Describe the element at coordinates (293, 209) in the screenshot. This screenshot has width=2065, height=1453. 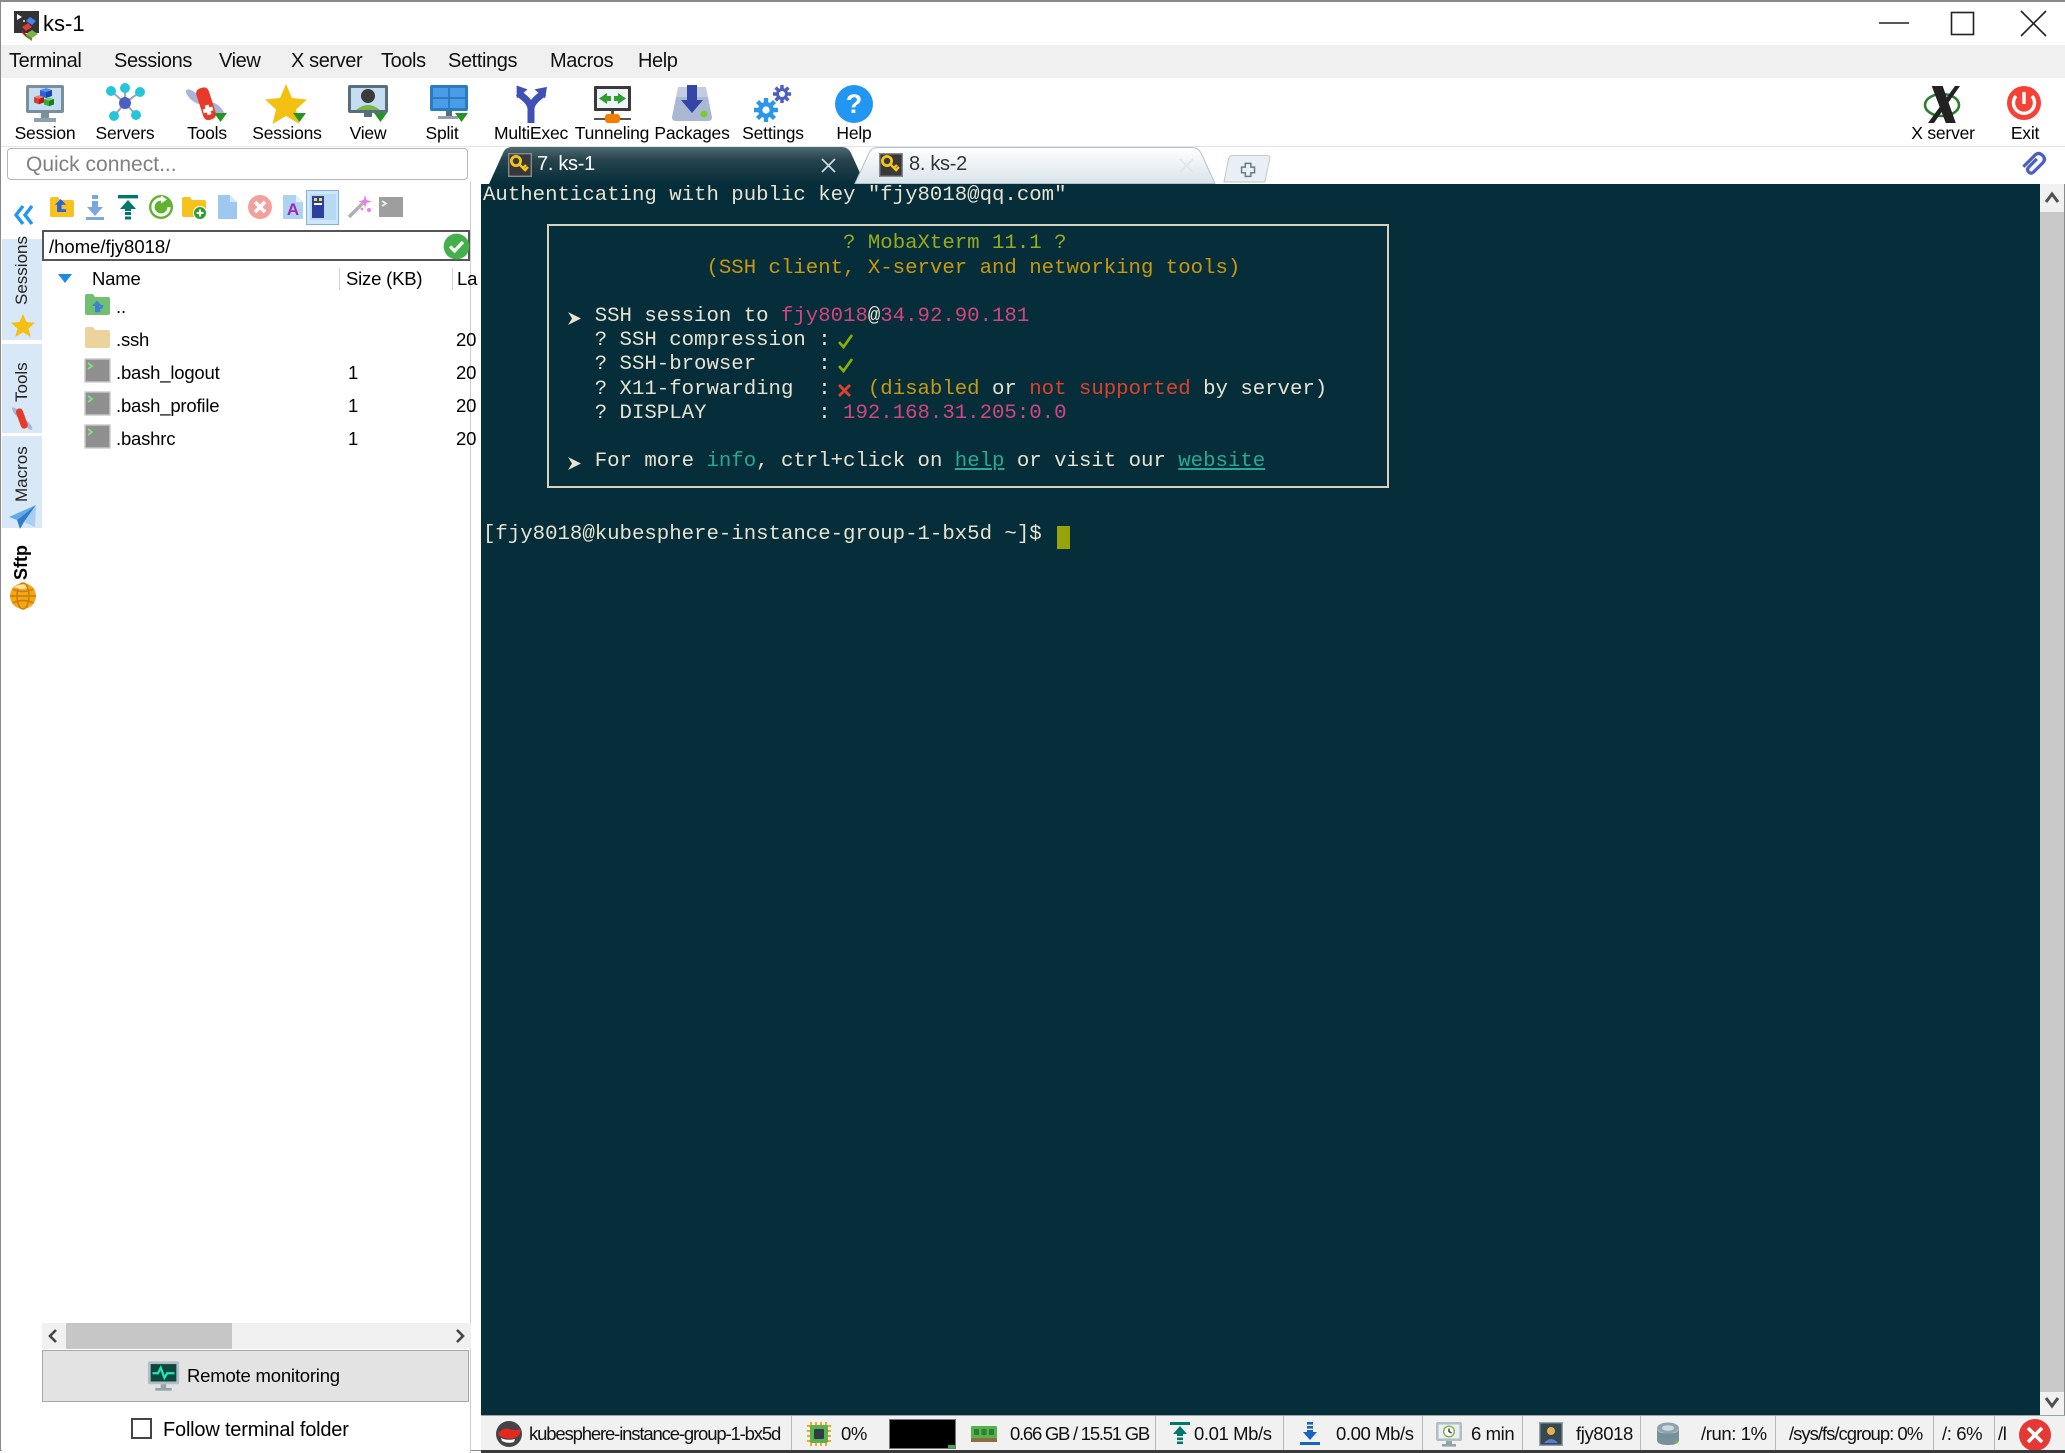
I see `svg-text: A` at that location.